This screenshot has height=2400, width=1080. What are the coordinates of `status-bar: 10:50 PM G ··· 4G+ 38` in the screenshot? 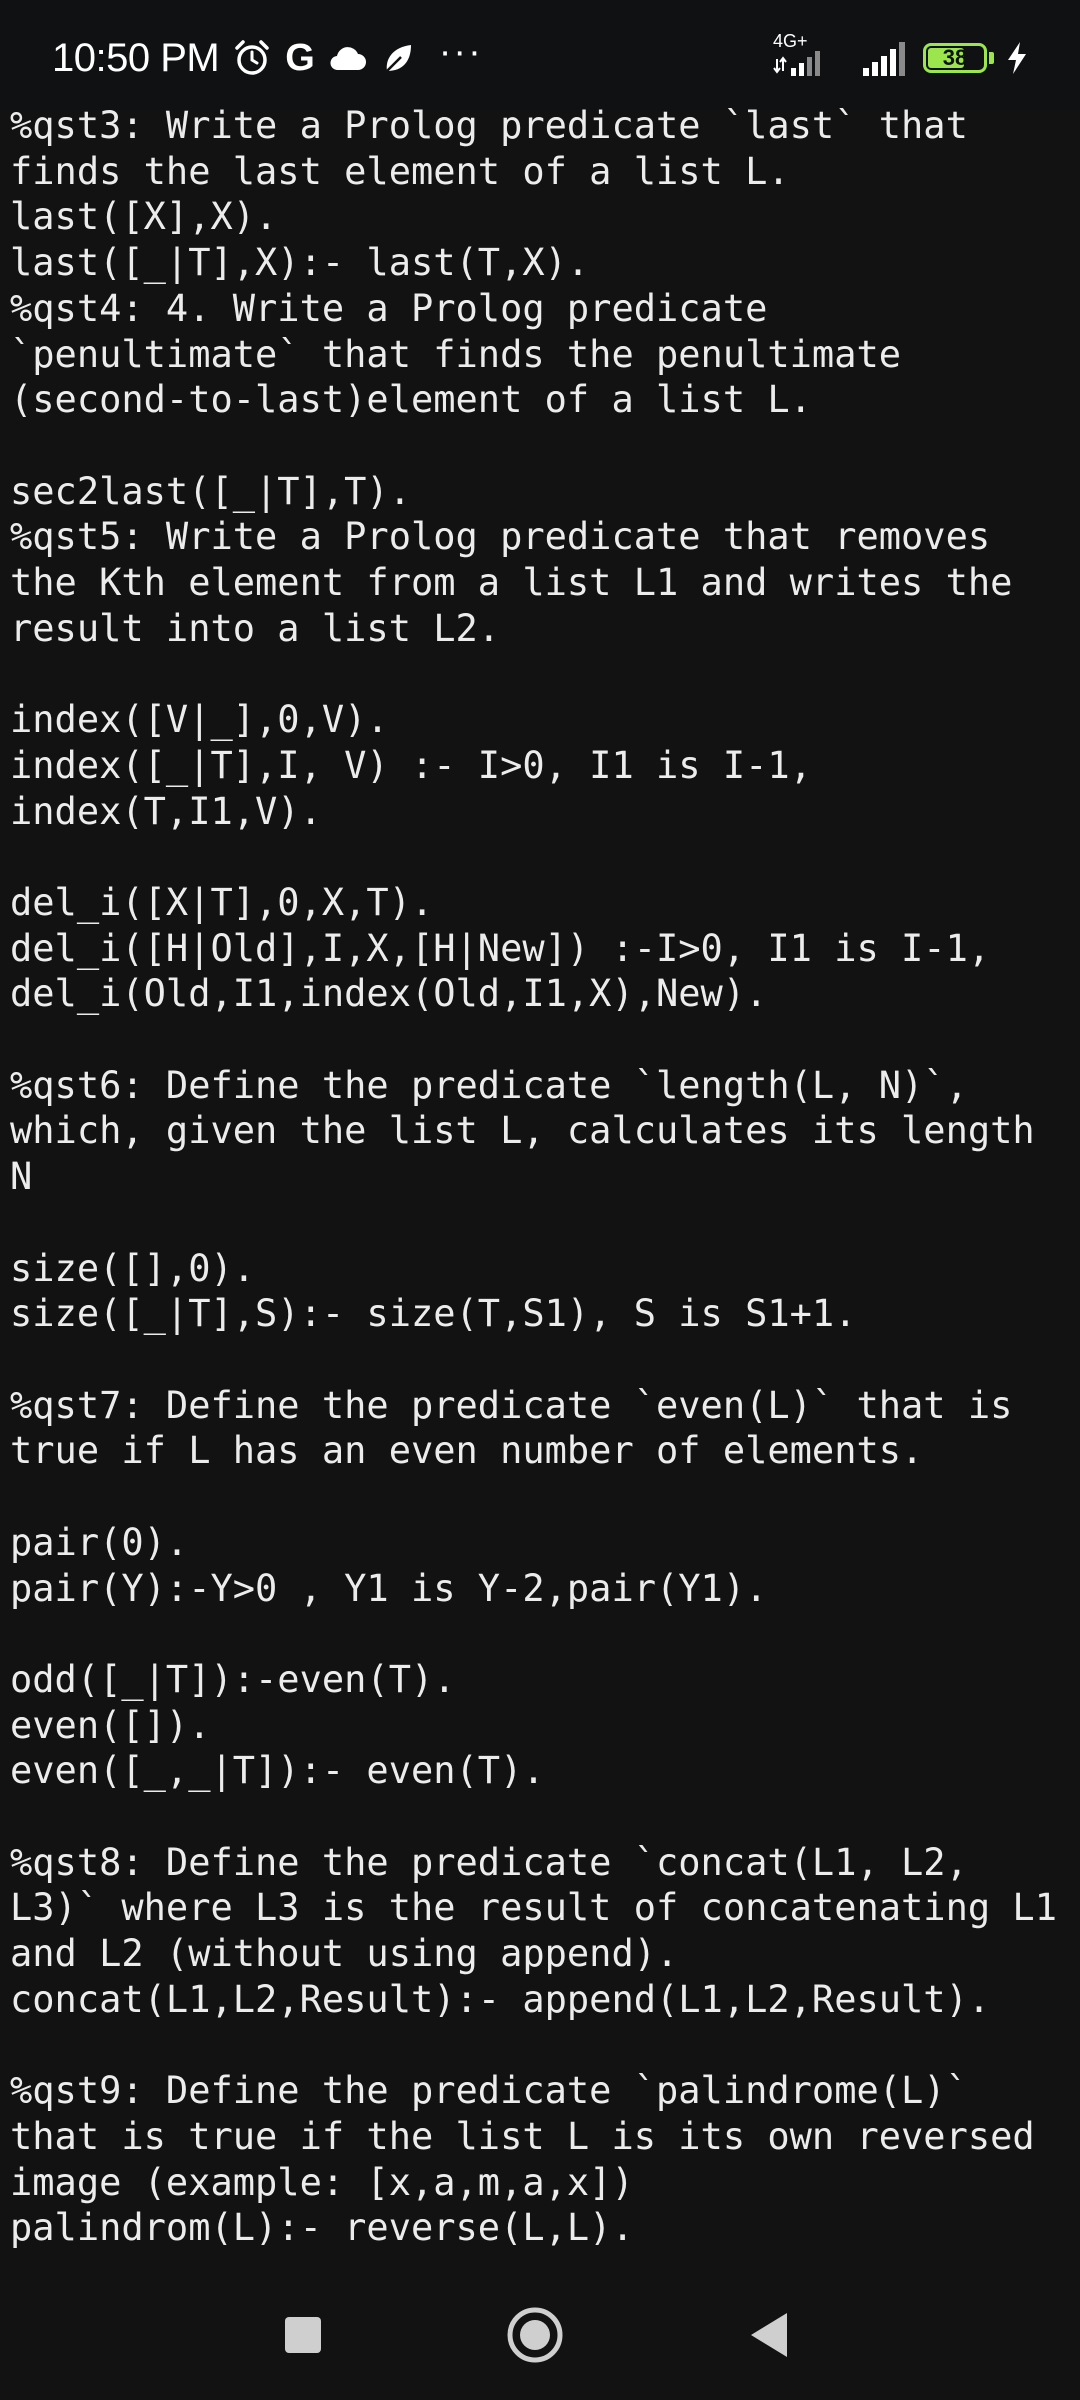 It's located at (540, 55).